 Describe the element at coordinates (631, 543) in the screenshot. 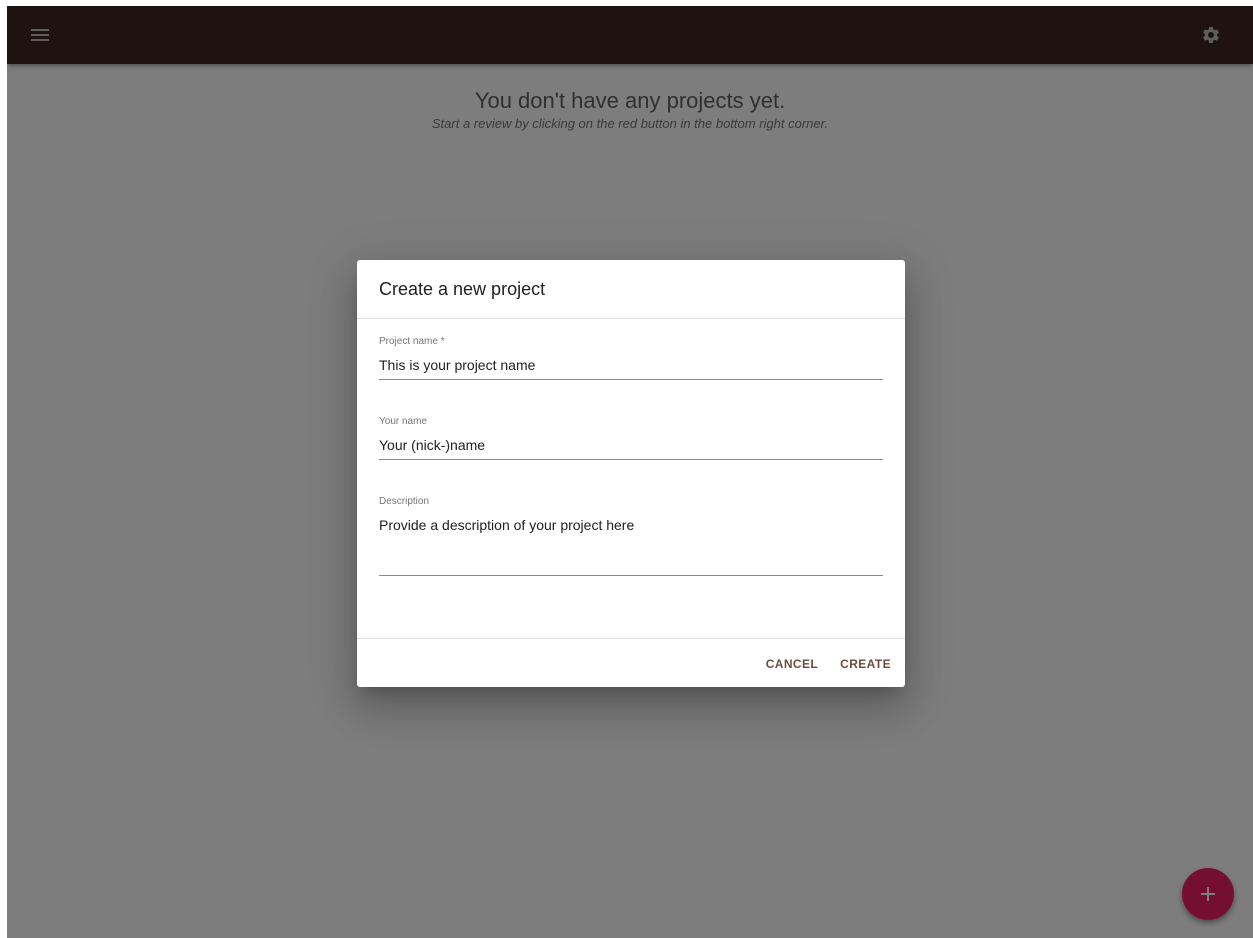

I see `description-input` at that location.